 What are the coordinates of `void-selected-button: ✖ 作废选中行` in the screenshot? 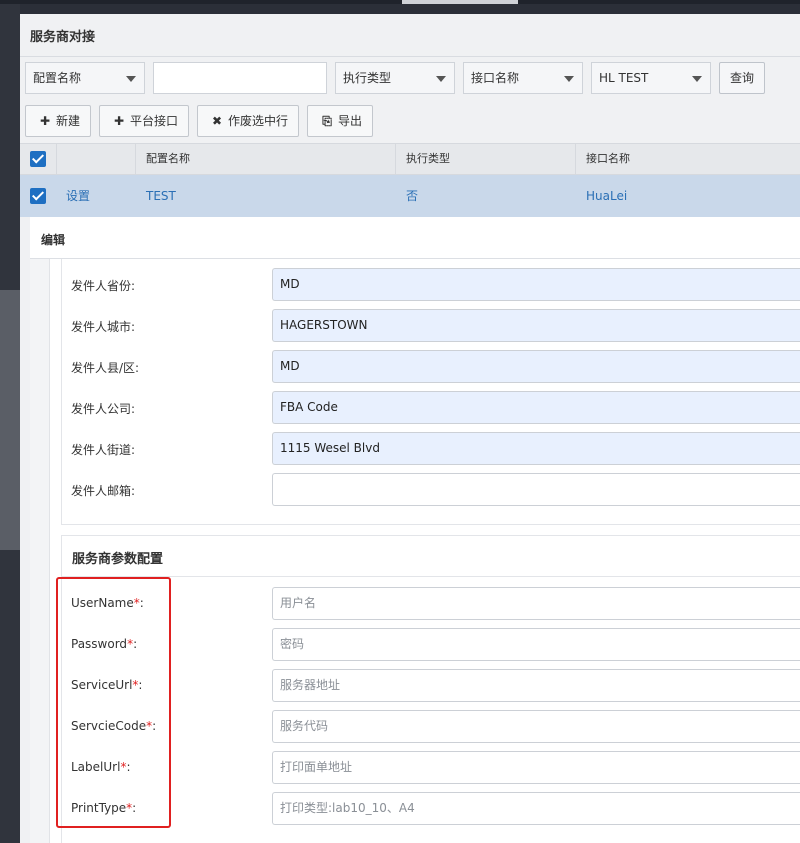 It's located at (248, 121).